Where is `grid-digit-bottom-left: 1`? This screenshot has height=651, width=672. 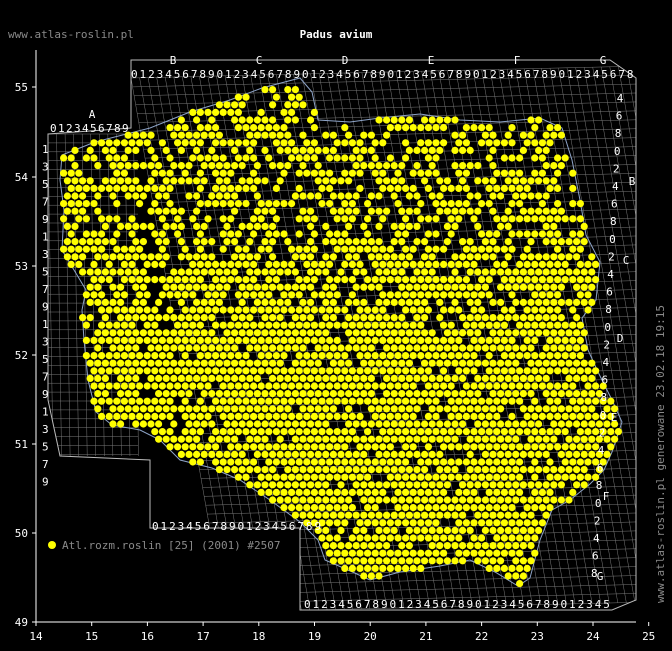
grid-digit-bottom-left: 1 is located at coordinates (164, 526).